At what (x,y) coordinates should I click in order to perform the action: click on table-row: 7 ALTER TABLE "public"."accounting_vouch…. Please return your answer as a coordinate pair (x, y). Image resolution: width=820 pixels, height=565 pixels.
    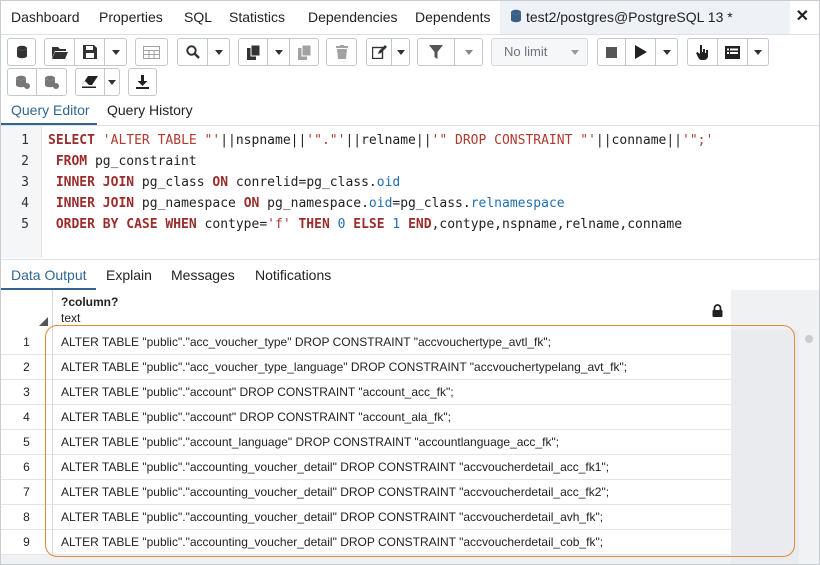
    Looking at the image, I should click on (366, 492).